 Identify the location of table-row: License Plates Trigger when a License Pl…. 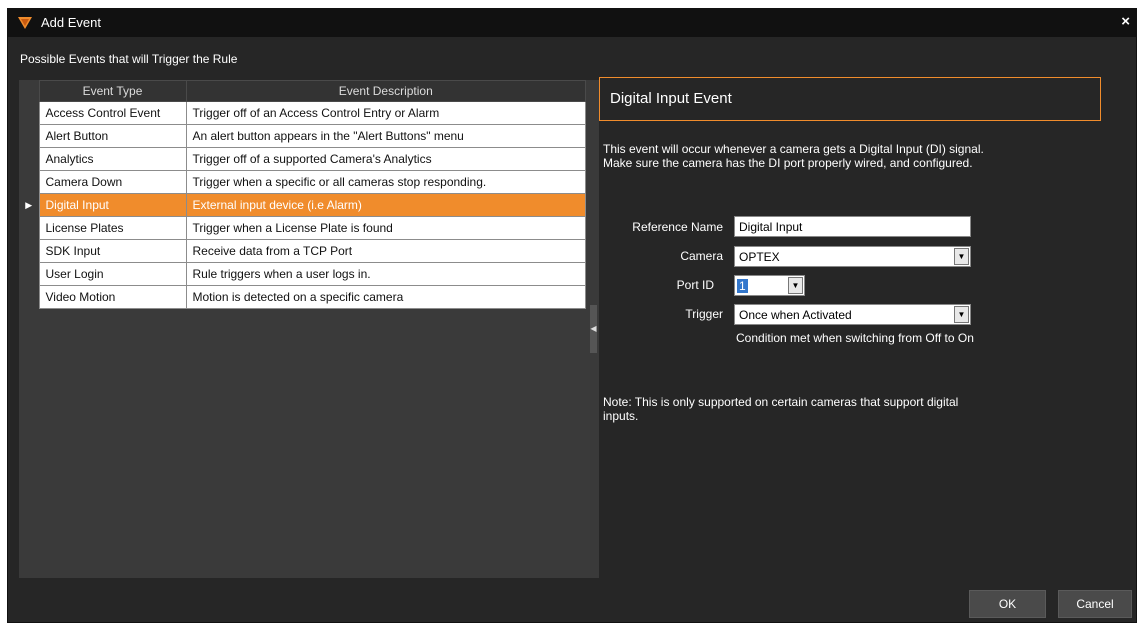
(302, 228).